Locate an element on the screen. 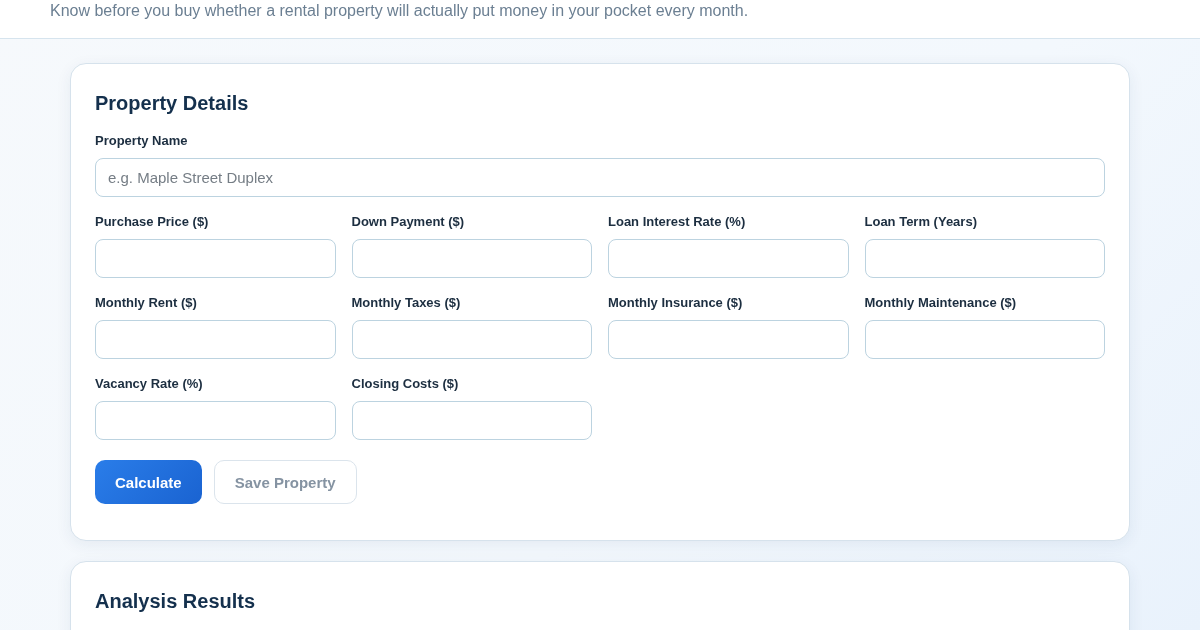 This screenshot has height=630, width=1200. calculate-button: Calculate is located at coordinates (148, 482).